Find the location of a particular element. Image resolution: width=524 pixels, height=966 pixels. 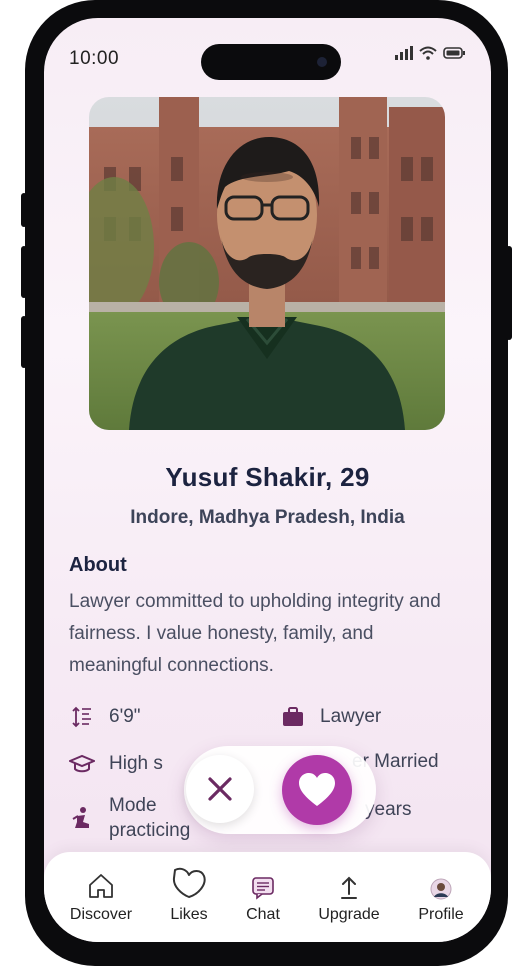

attribute-education: High s is located at coordinates (116, 764).